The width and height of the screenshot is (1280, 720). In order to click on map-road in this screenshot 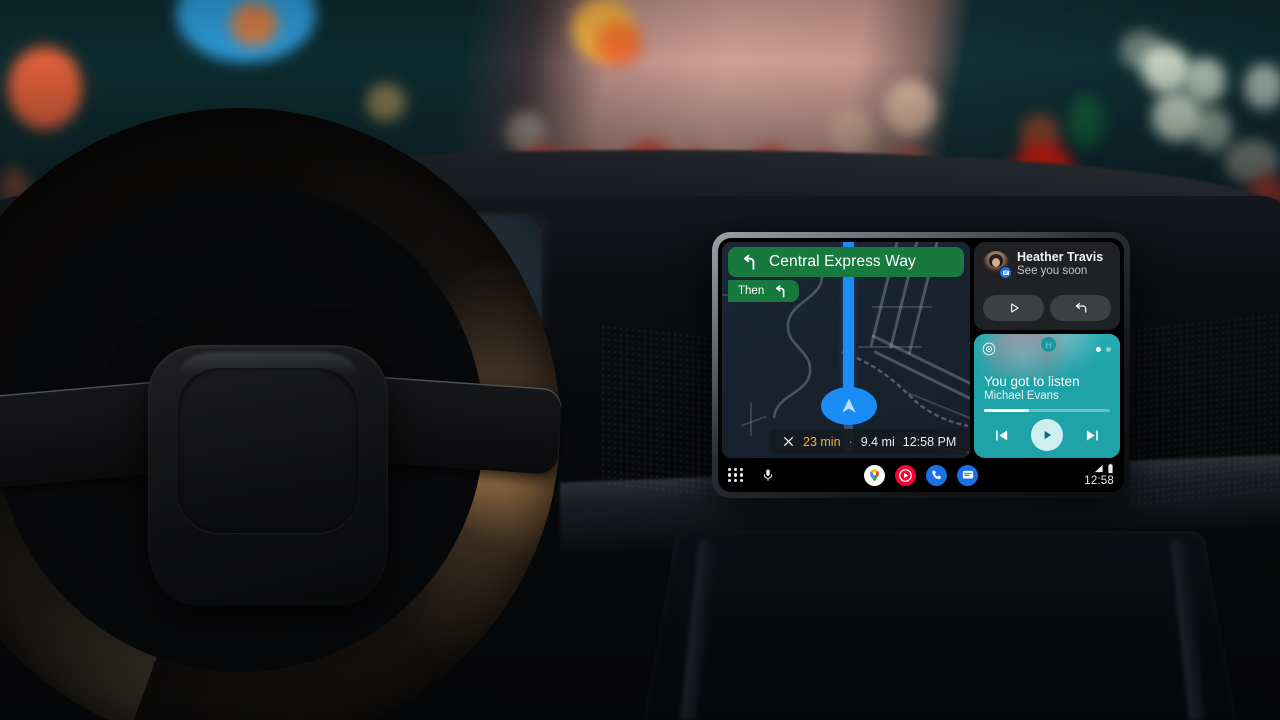, I will do `click(751, 419)`.